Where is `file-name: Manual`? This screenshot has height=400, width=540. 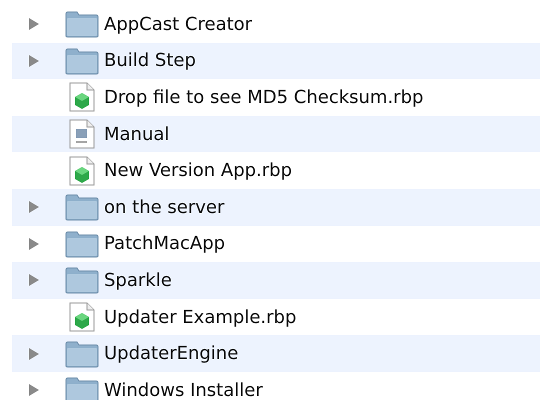
file-name: Manual is located at coordinates (137, 134).